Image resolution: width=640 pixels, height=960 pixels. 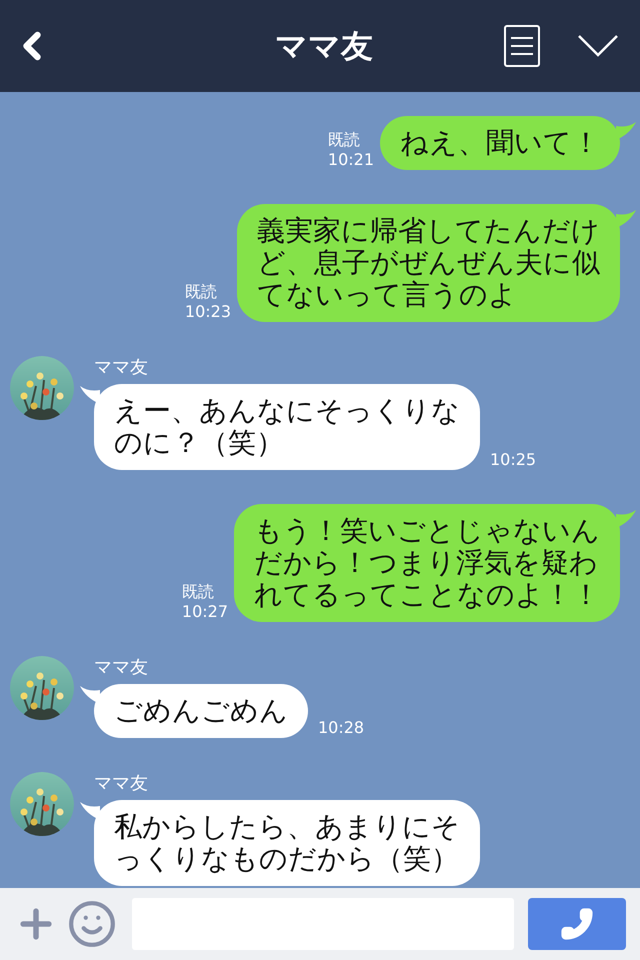 I want to click on call-button, so click(x=577, y=924).